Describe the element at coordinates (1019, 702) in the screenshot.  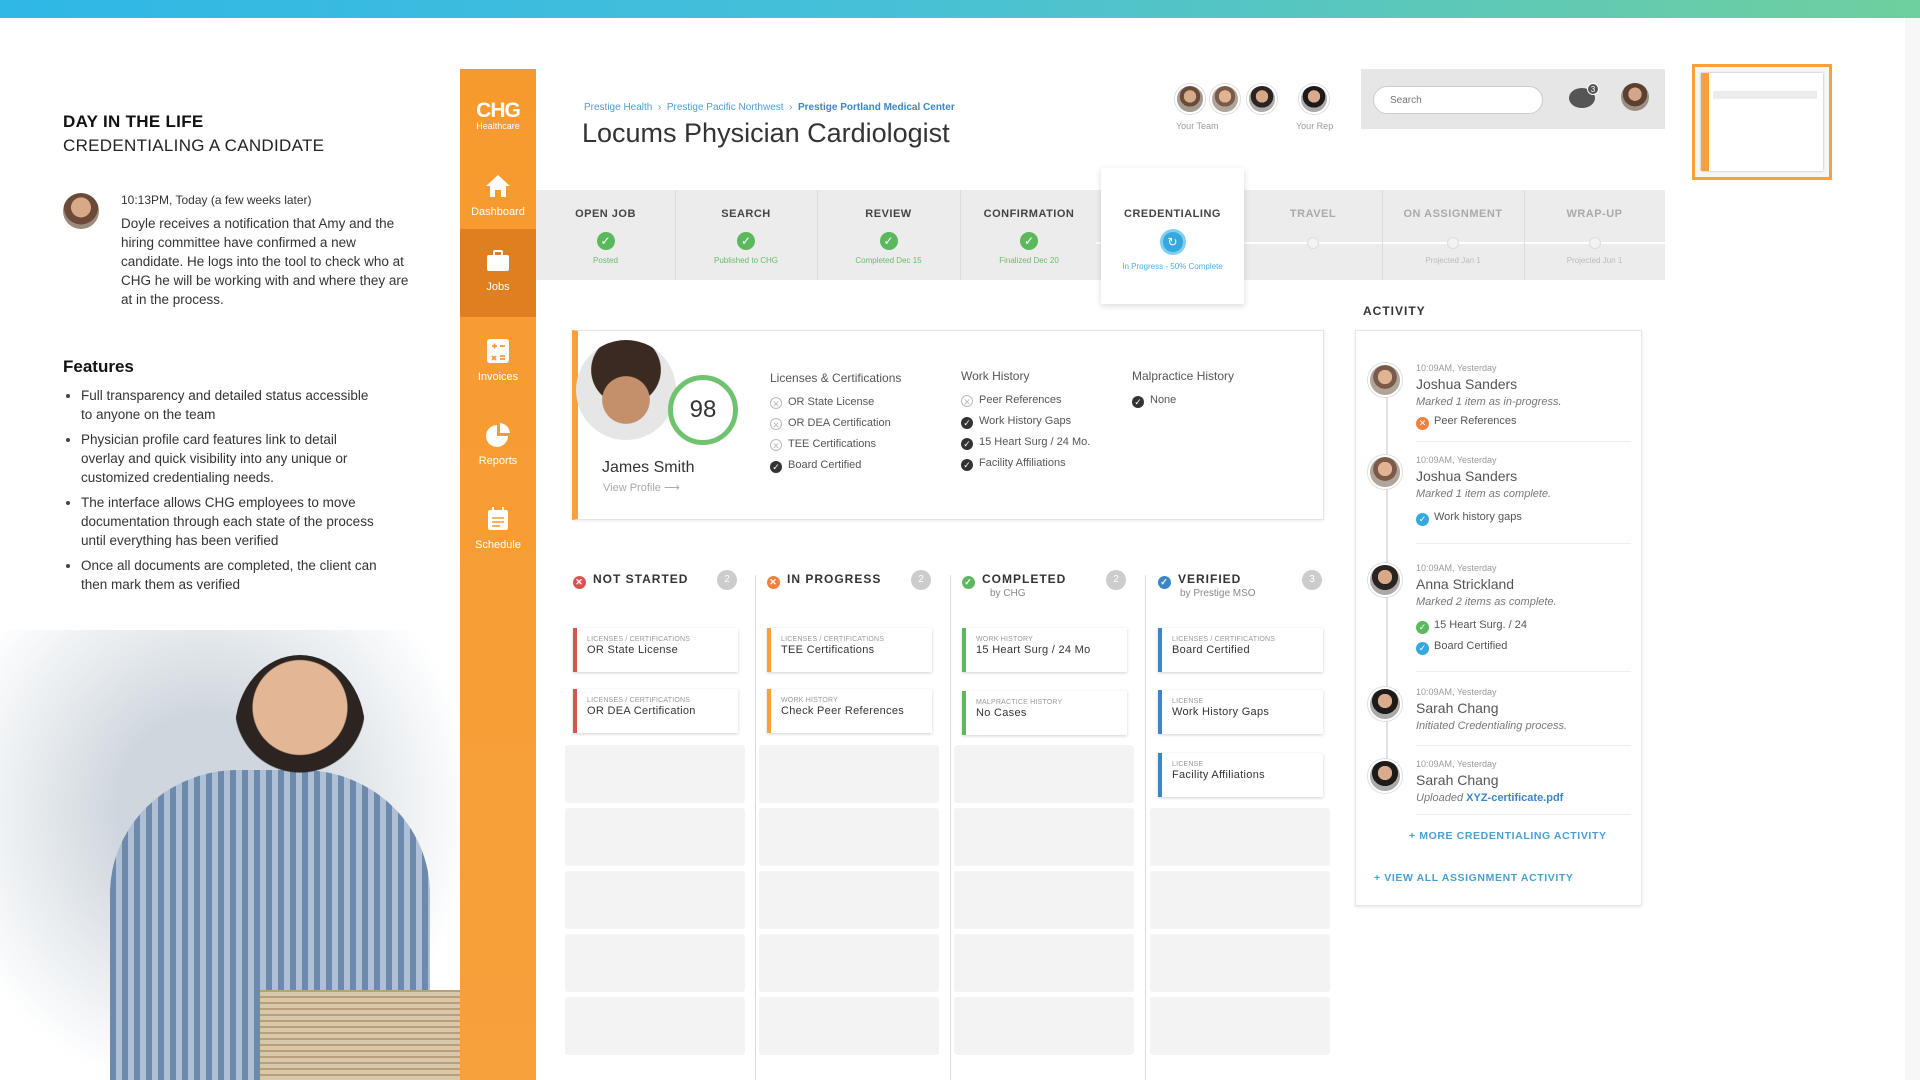
I see `tile-category: MALPRACTICE HISTORY` at that location.